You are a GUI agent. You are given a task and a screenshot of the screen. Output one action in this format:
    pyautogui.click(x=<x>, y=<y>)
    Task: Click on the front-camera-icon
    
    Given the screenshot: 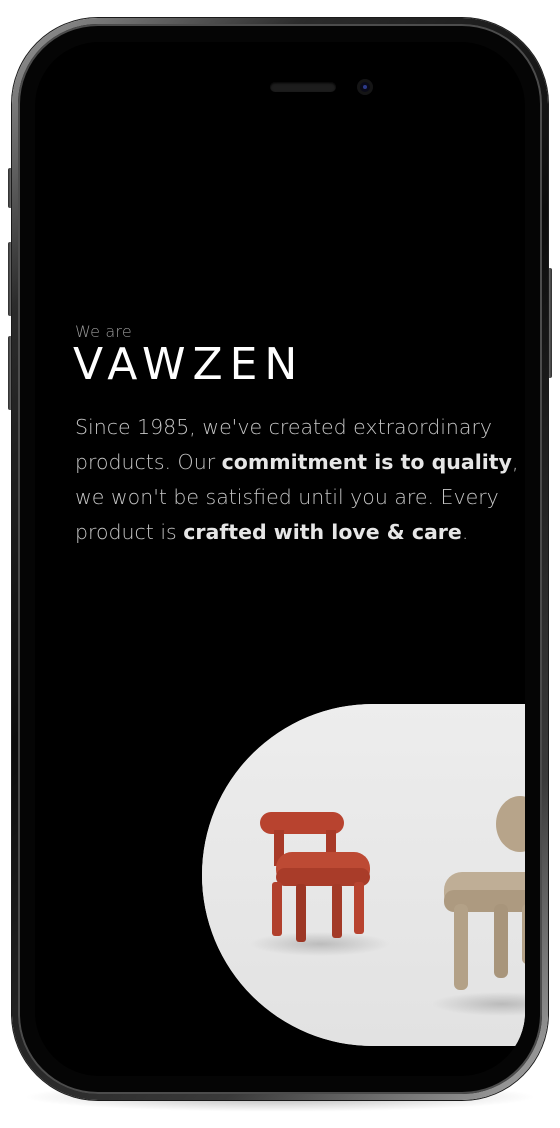 What is the action you would take?
    pyautogui.click(x=365, y=87)
    